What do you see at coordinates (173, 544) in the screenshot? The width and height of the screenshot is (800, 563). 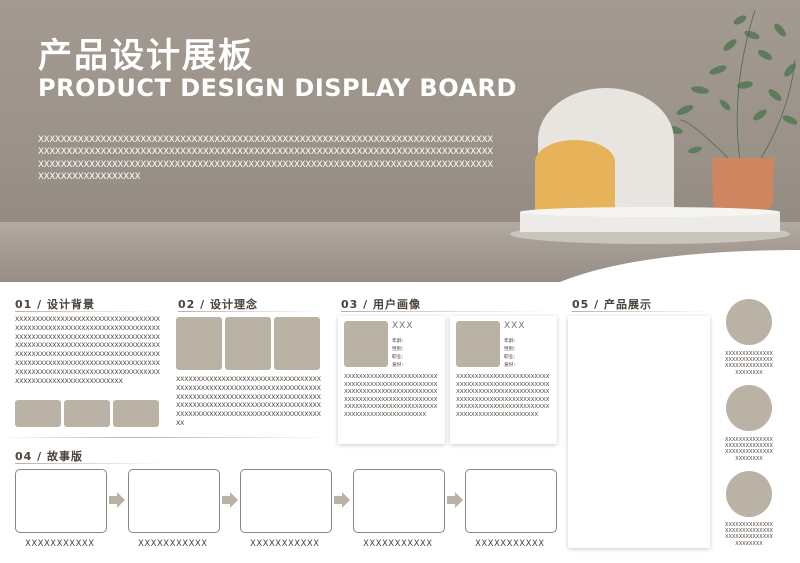 I see `storyboard-caption-2: XXXXXXXXXXX` at bounding box center [173, 544].